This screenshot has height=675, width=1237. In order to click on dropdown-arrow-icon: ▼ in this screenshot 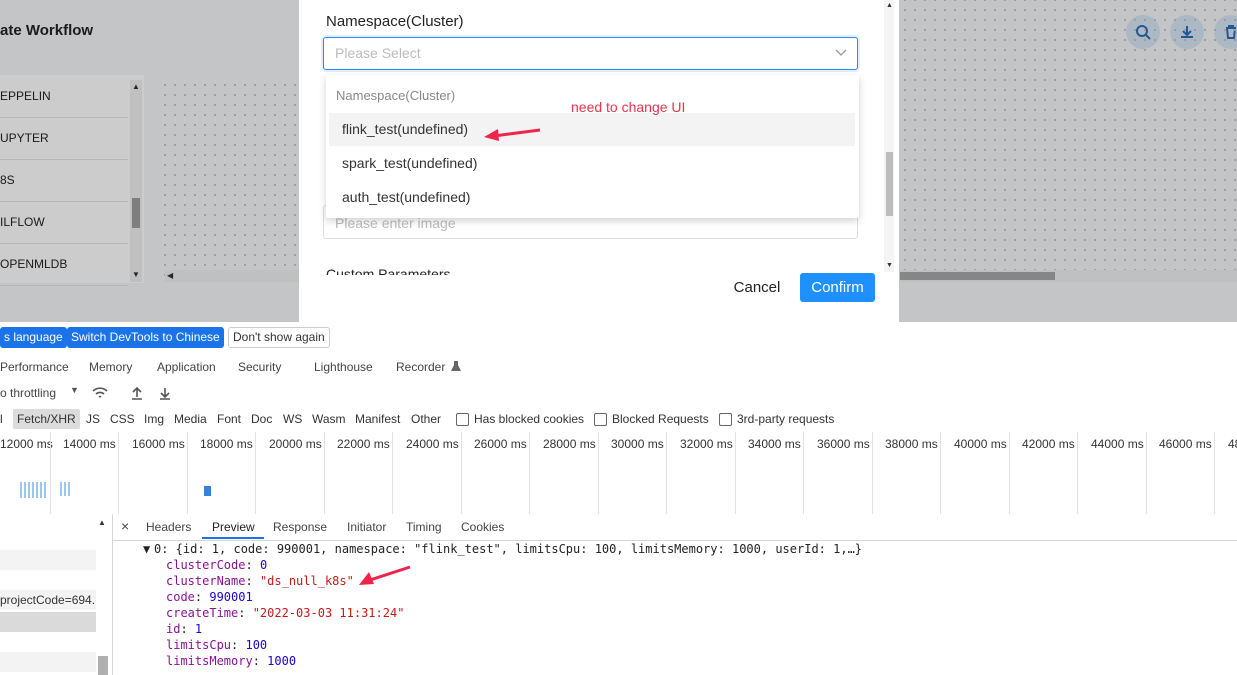, I will do `click(74, 390)`.